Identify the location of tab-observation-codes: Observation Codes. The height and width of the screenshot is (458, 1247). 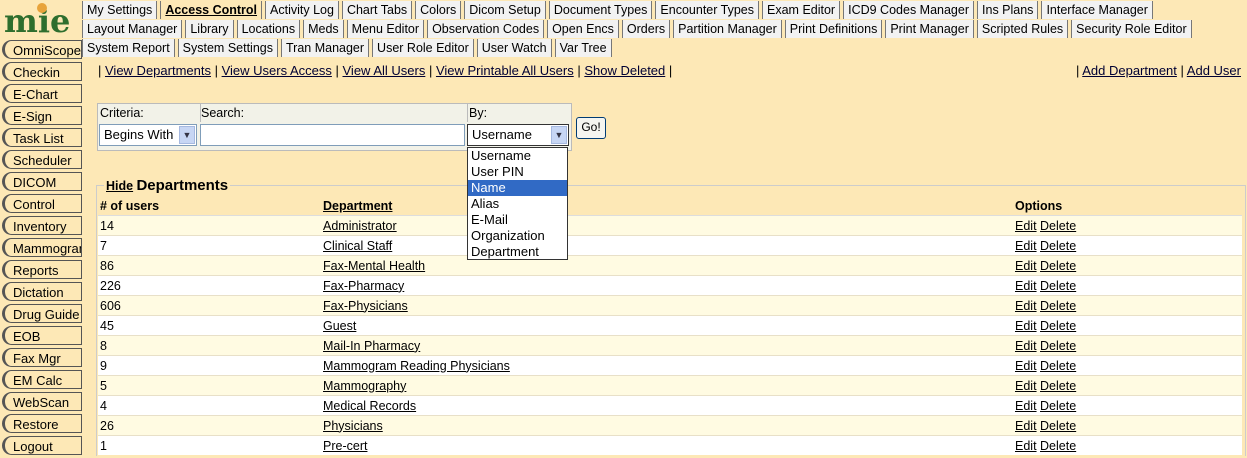
(486, 29).